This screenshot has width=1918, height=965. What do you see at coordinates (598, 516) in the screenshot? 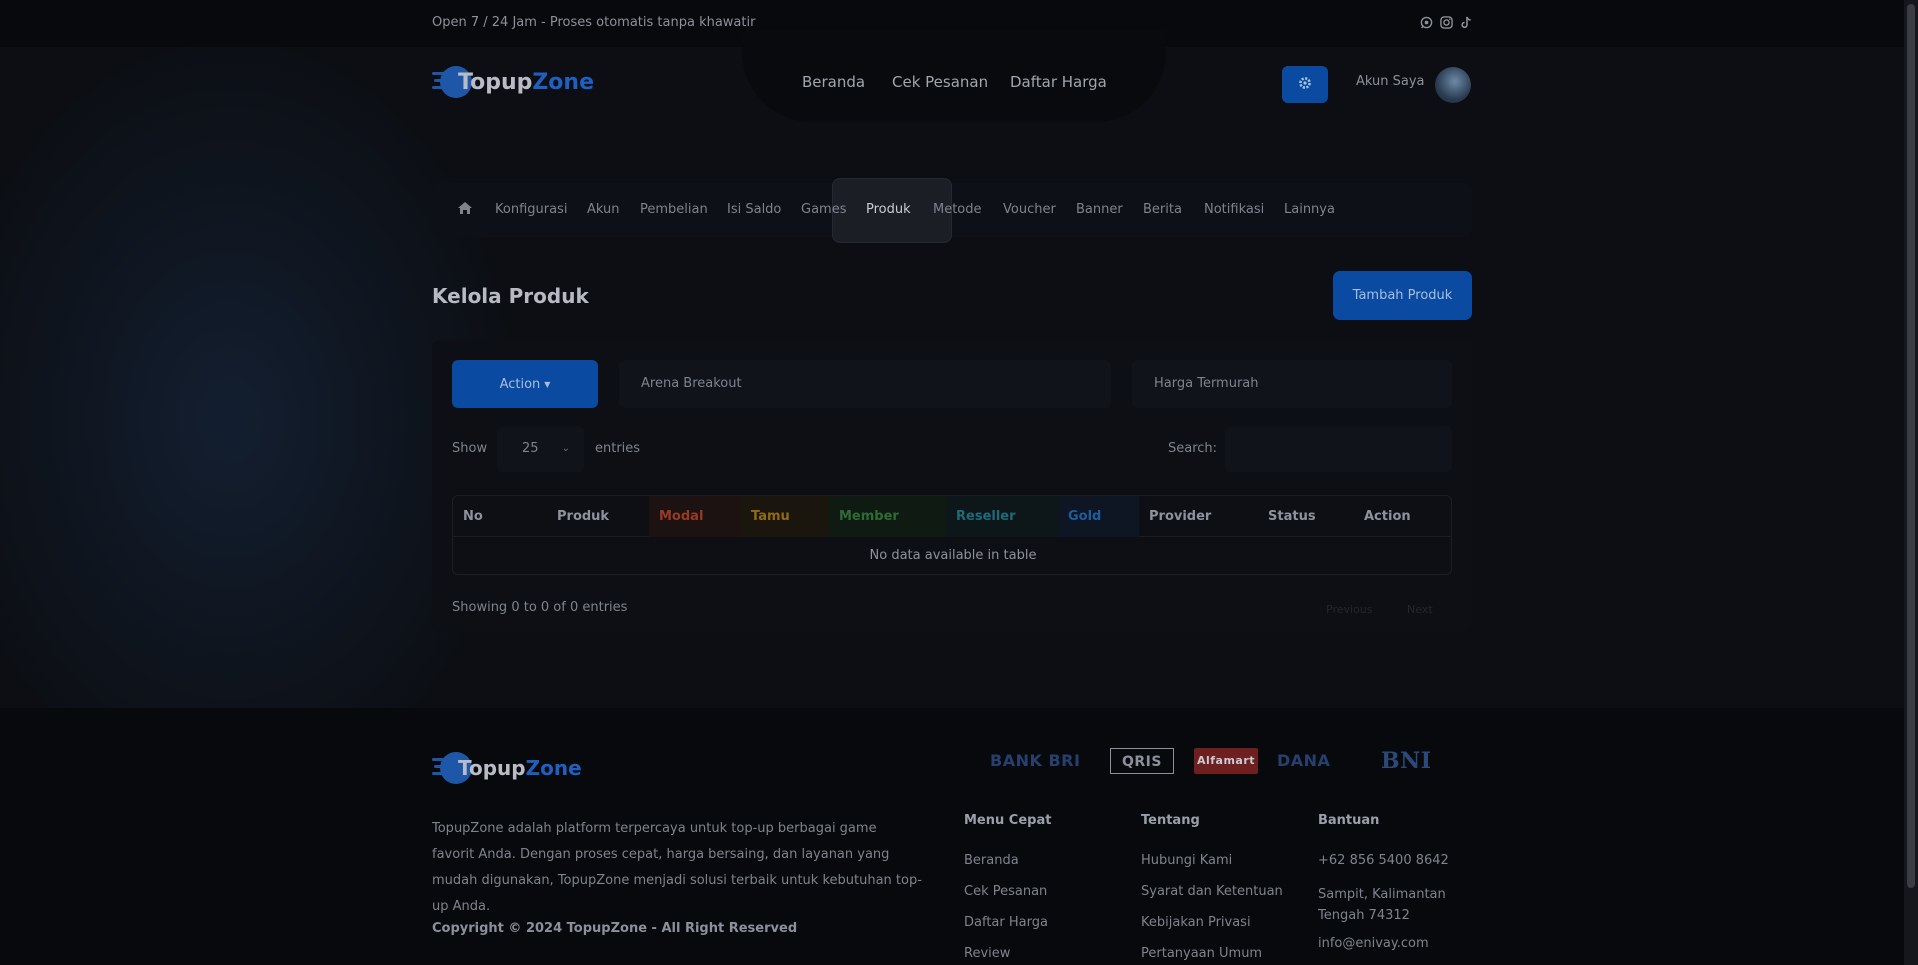
I see `column-header-produk: Produk` at bounding box center [598, 516].